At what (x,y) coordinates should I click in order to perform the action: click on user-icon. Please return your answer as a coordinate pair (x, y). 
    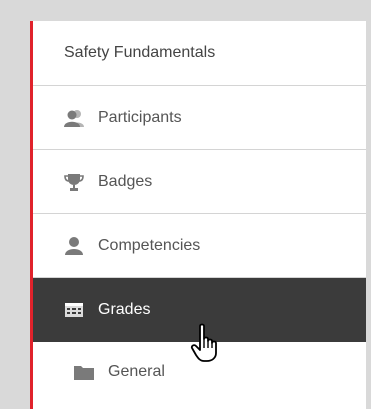
    Looking at the image, I should click on (74, 246).